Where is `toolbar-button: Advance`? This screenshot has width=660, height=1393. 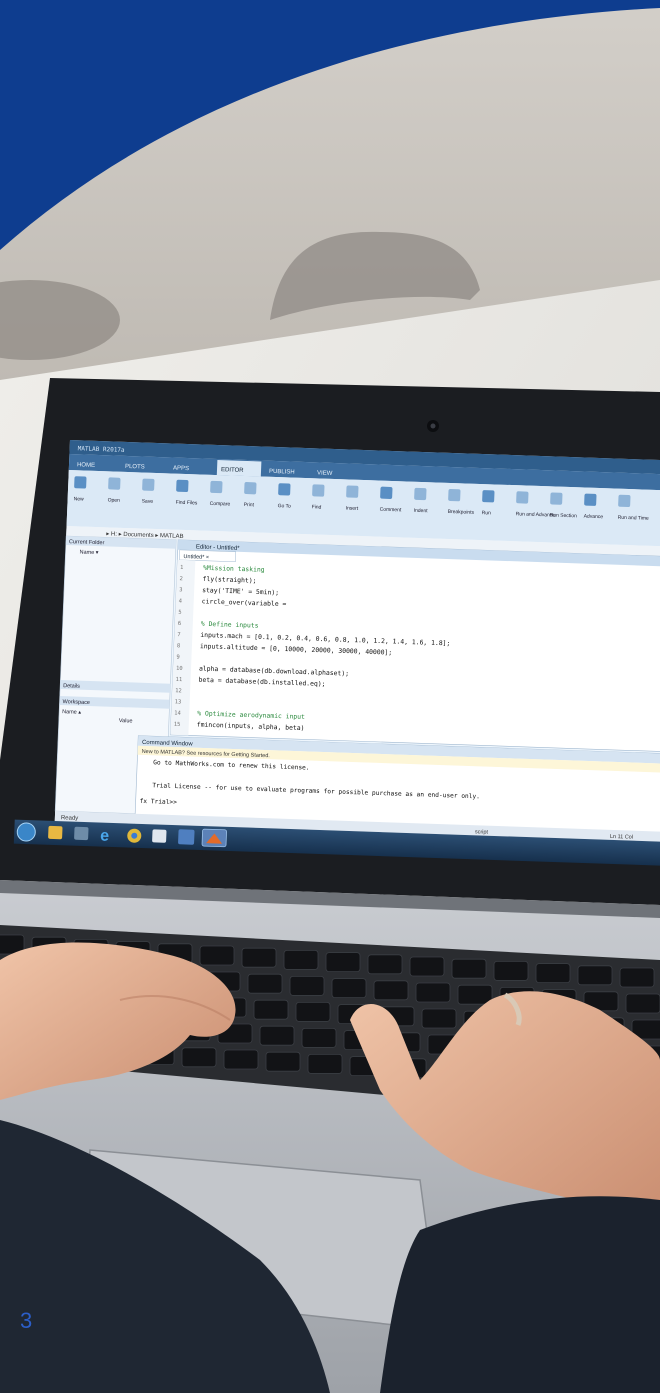
toolbar-button: Advance is located at coordinates (594, 517).